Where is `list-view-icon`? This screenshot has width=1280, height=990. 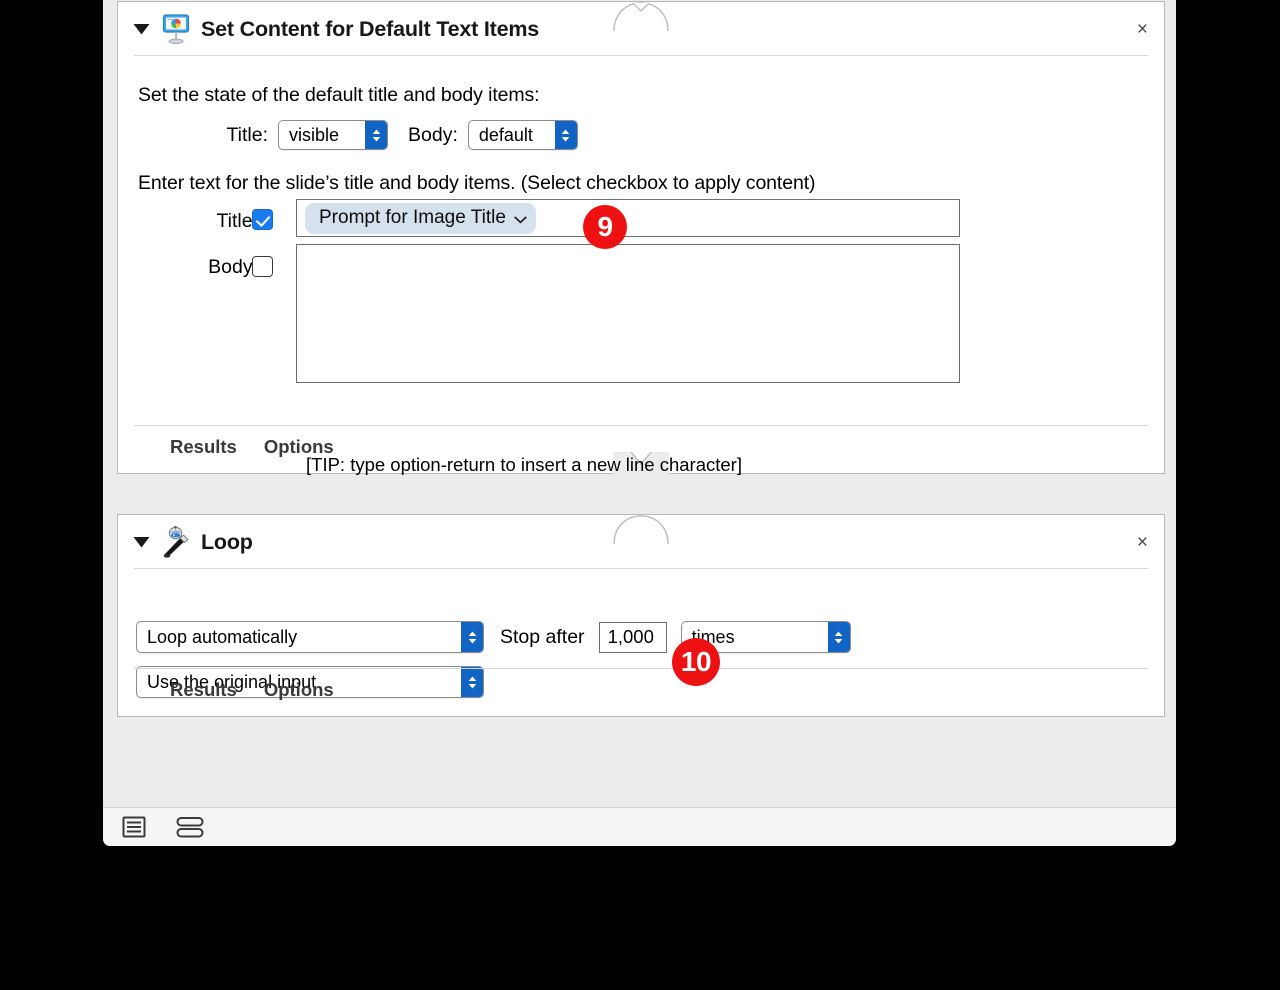
list-view-icon is located at coordinates (134, 827).